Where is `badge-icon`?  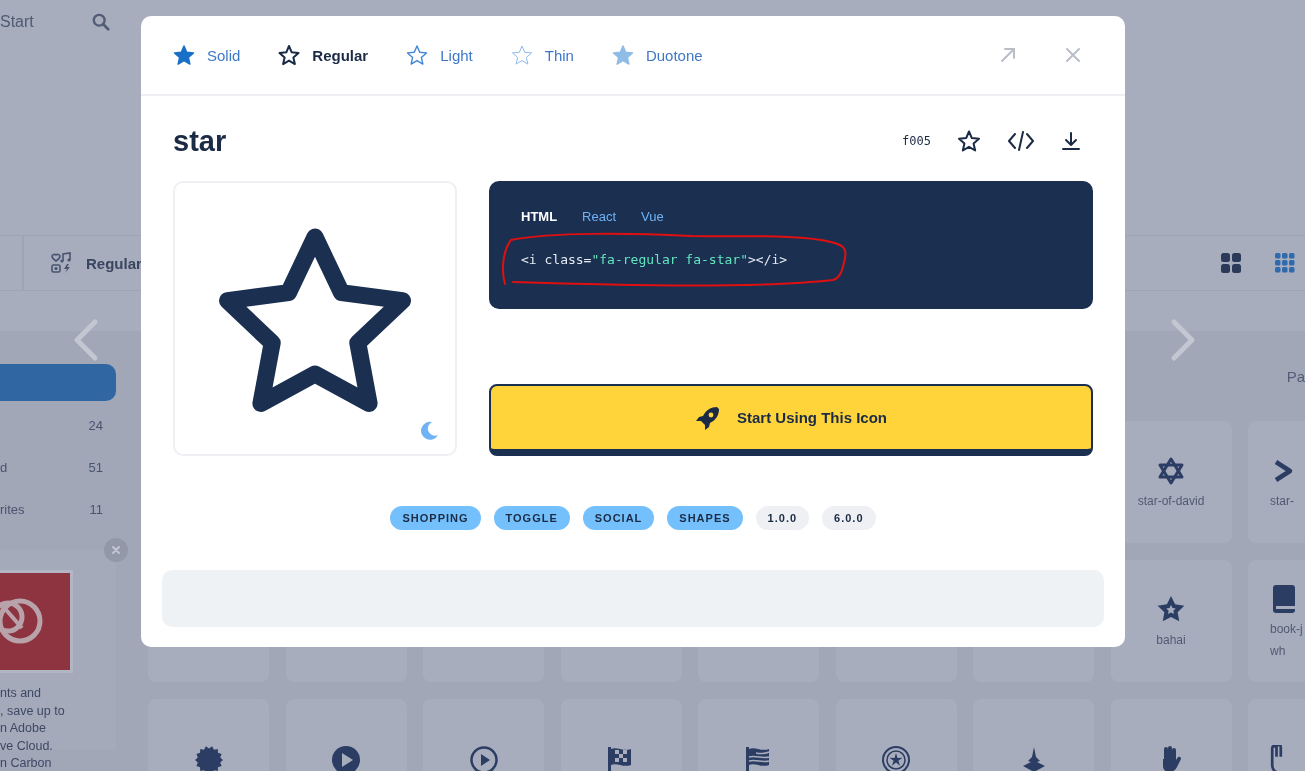
badge-icon is located at coordinates (208, 758).